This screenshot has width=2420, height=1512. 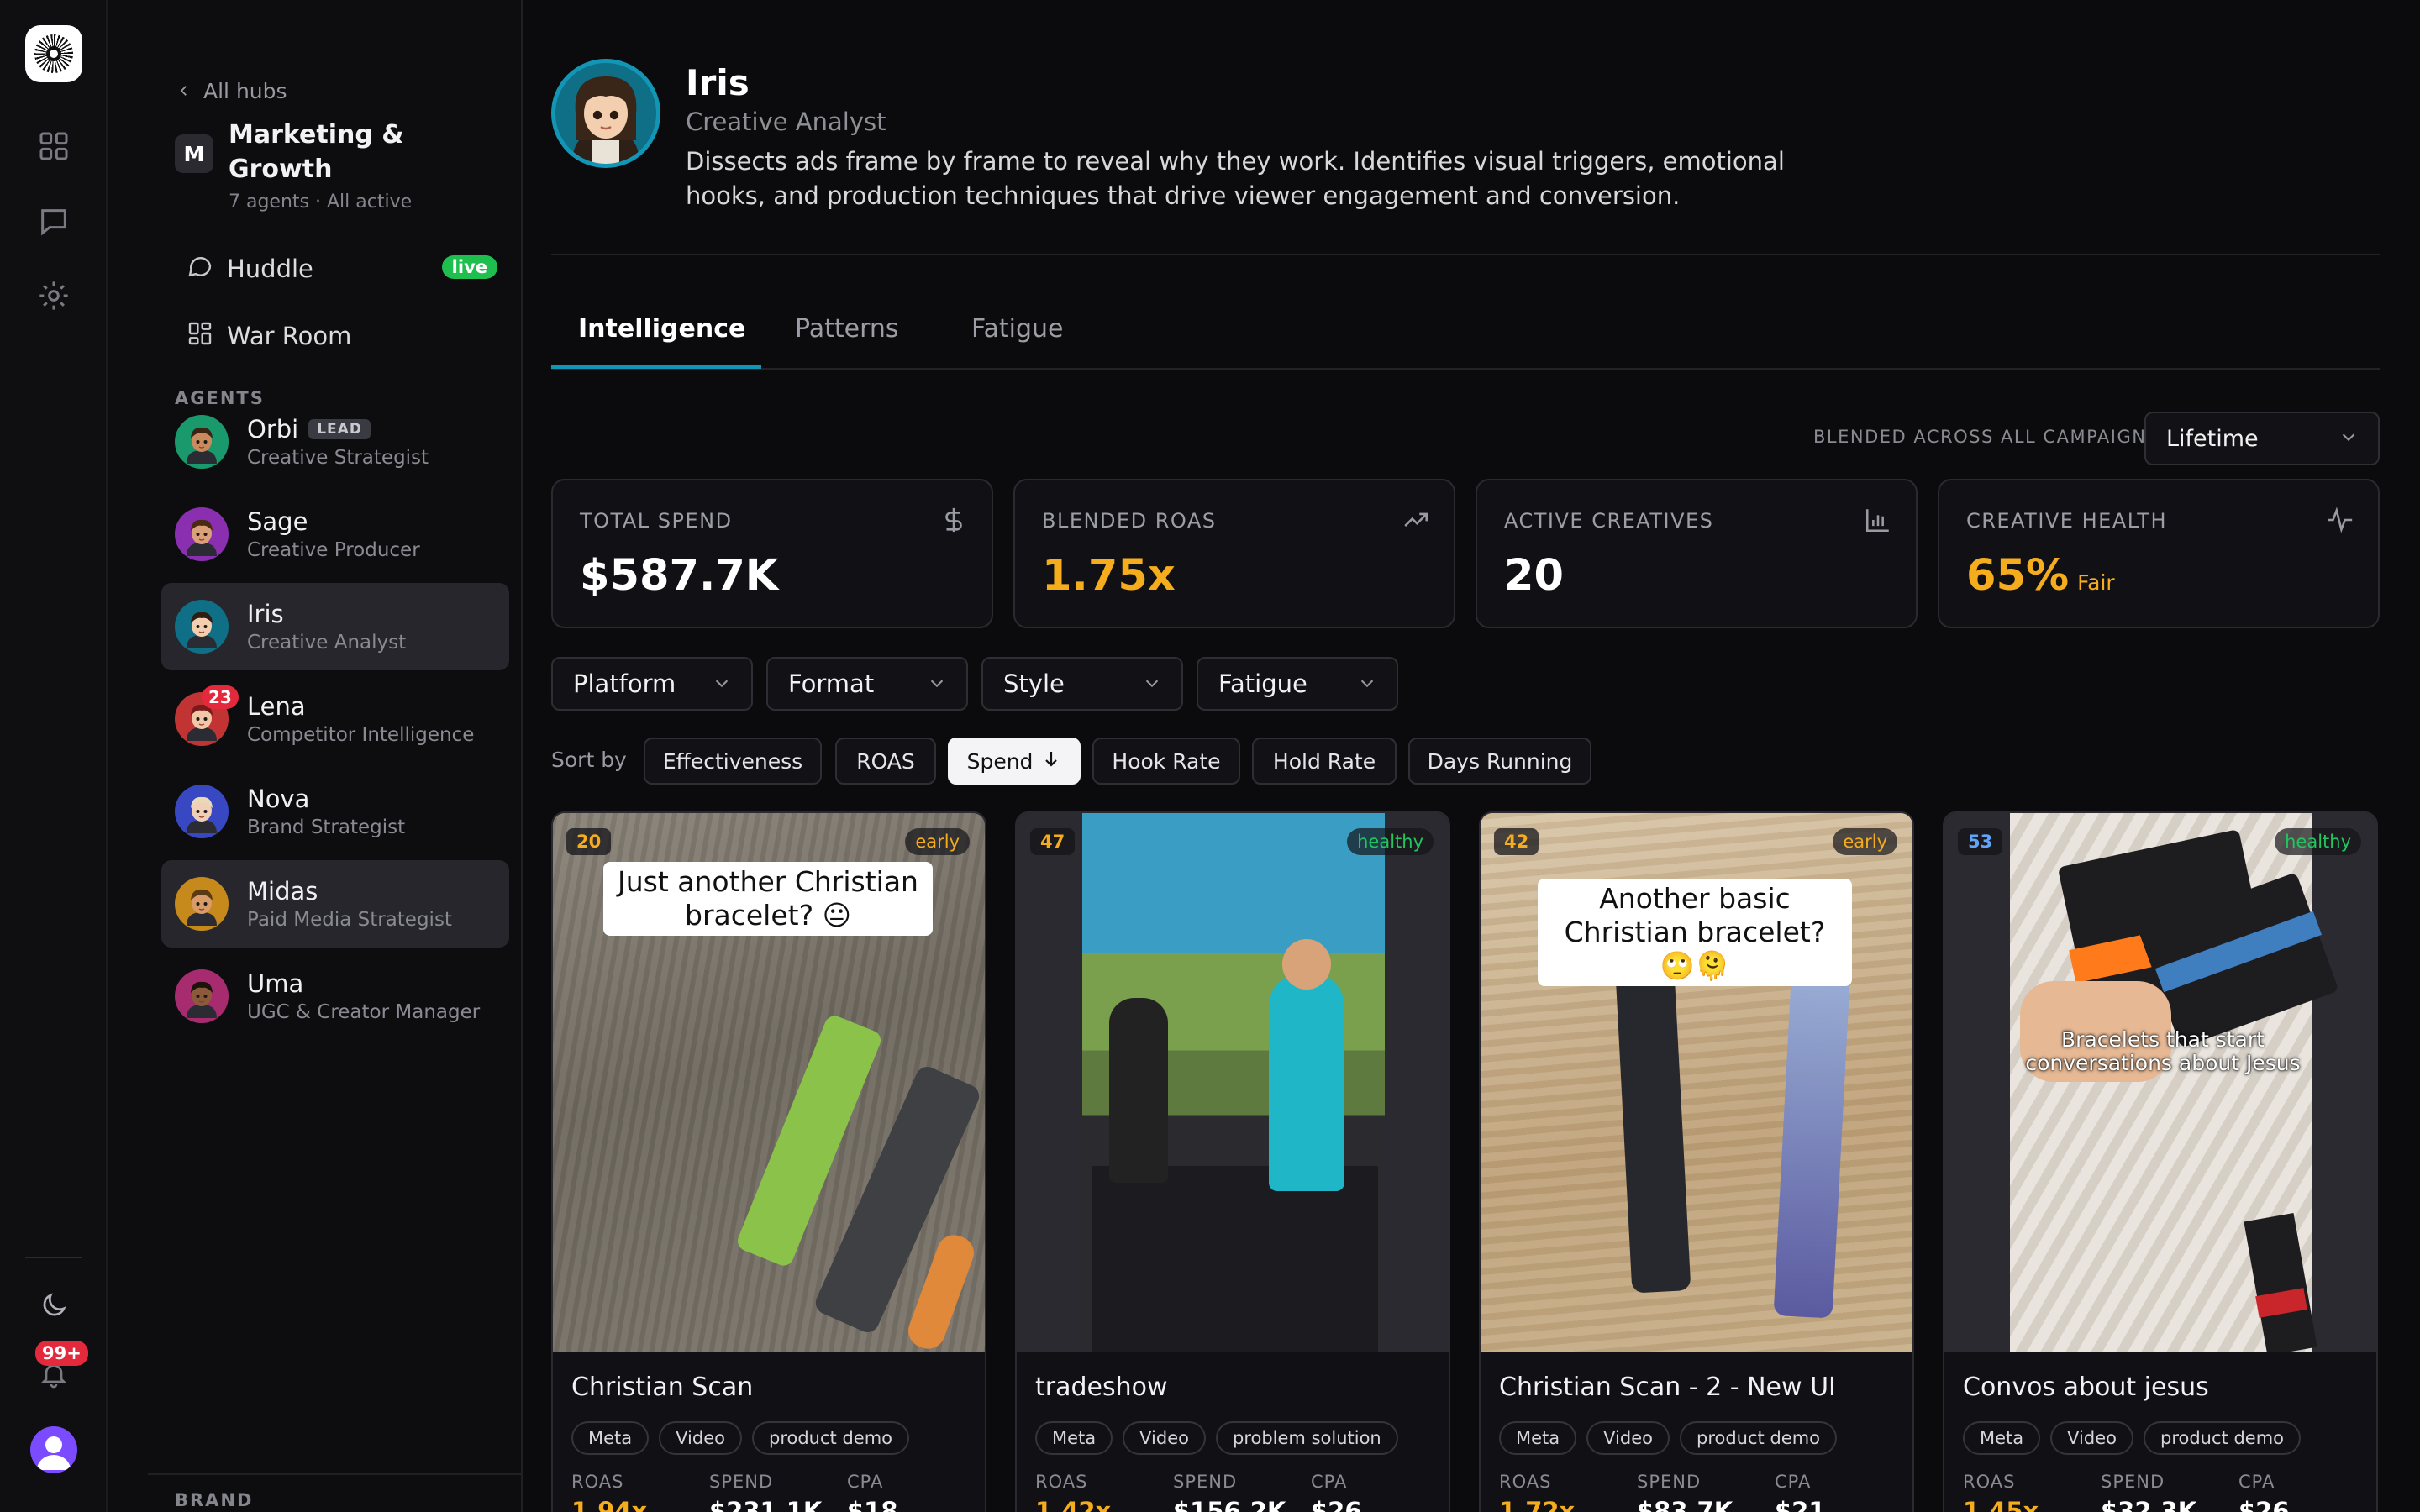 What do you see at coordinates (1233, 1082) in the screenshot?
I see `creative-thumbnail` at bounding box center [1233, 1082].